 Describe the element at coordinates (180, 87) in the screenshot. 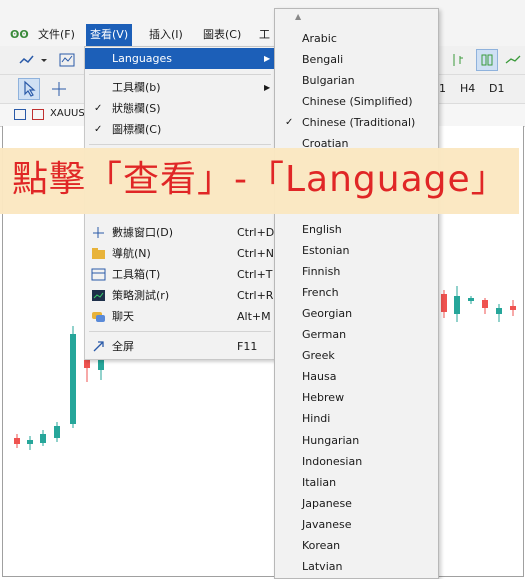

I see `view-menu-item-toolbars: 工具欄(b) ▶` at that location.